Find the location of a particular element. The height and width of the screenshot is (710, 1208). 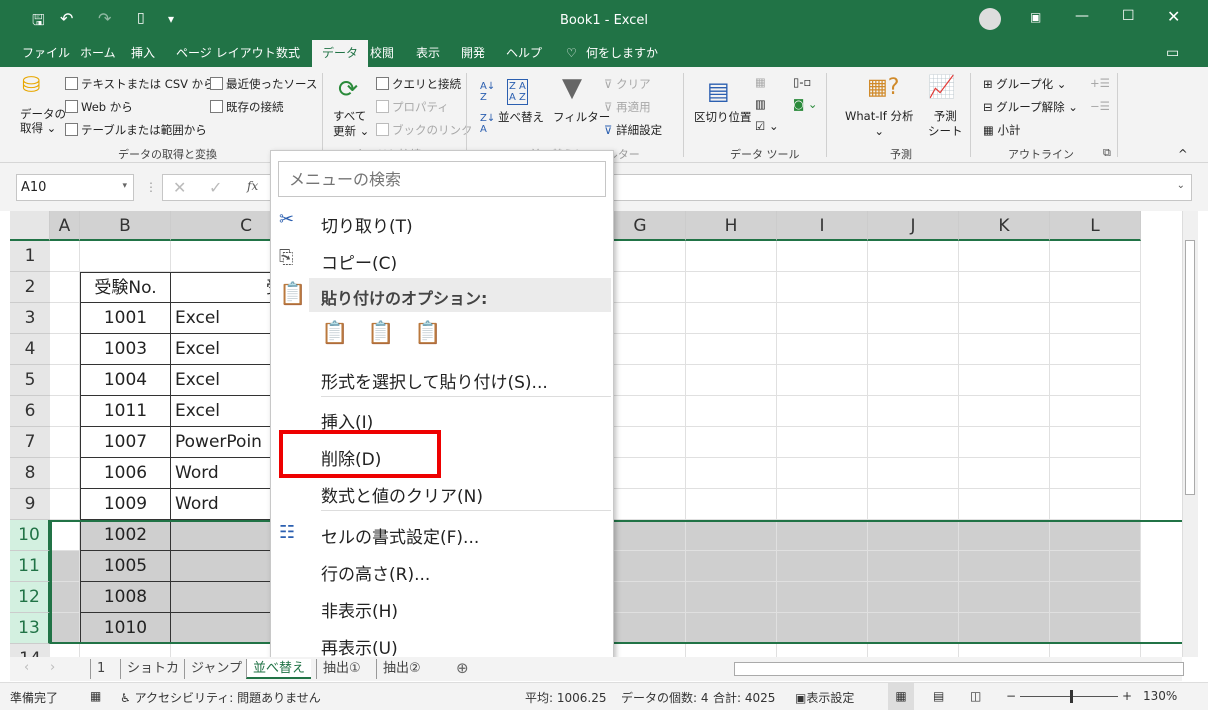

row-header: 12 is located at coordinates (30, 597).